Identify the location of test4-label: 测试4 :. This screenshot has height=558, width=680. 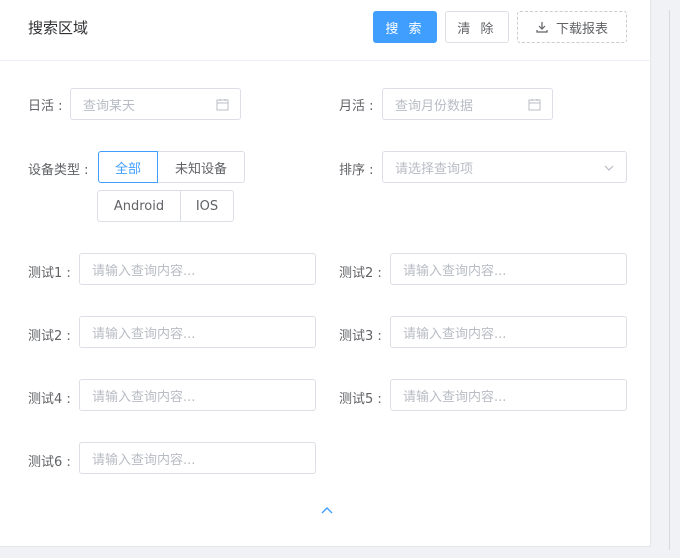
(49, 399).